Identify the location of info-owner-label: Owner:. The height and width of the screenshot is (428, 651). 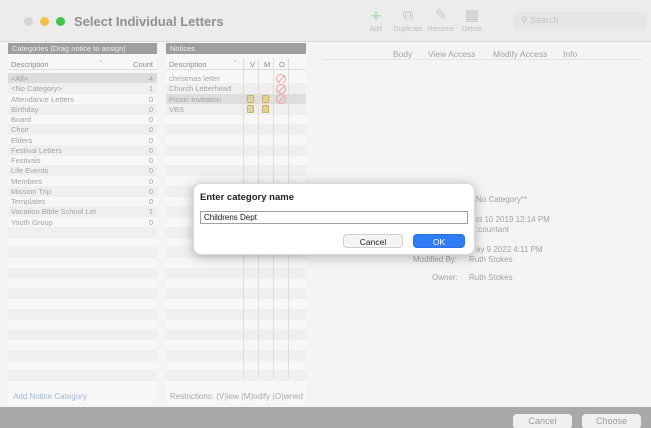
(445, 277).